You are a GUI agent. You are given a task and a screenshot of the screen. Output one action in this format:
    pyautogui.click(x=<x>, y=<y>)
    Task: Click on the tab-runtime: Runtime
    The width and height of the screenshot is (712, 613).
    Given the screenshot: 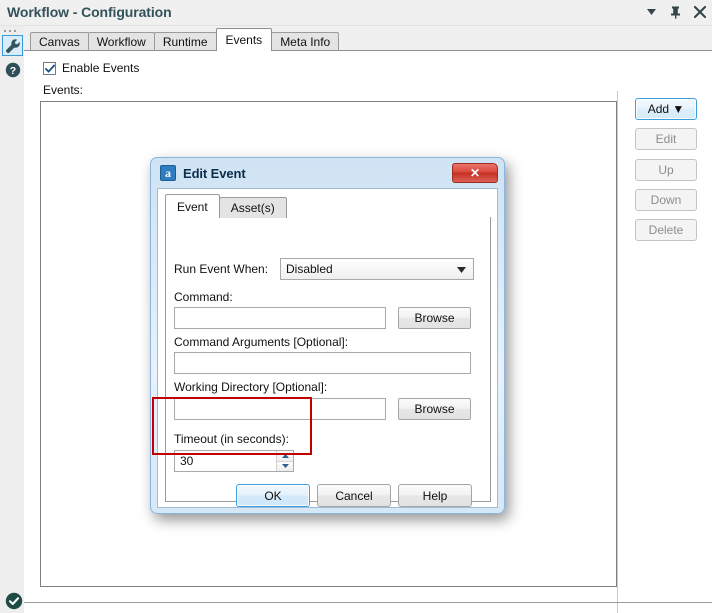 What is the action you would take?
    pyautogui.click(x=185, y=41)
    